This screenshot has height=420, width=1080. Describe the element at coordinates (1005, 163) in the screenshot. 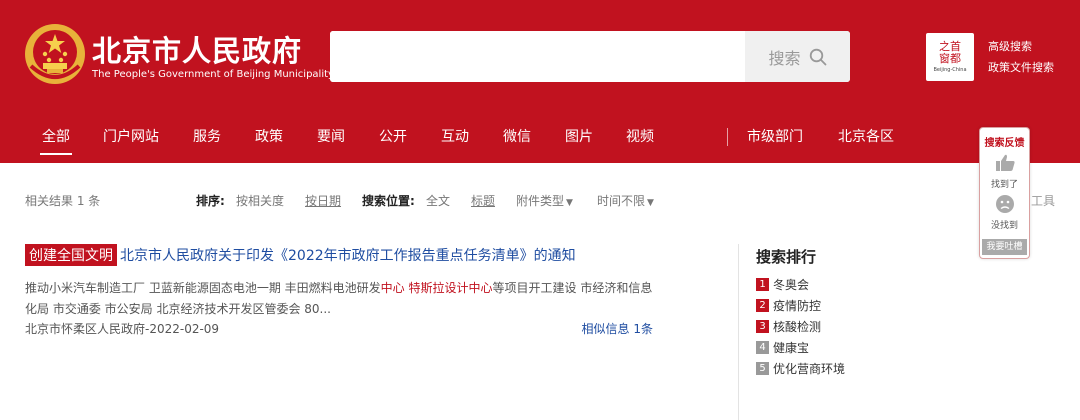

I see `thumbs-up-icon` at that location.